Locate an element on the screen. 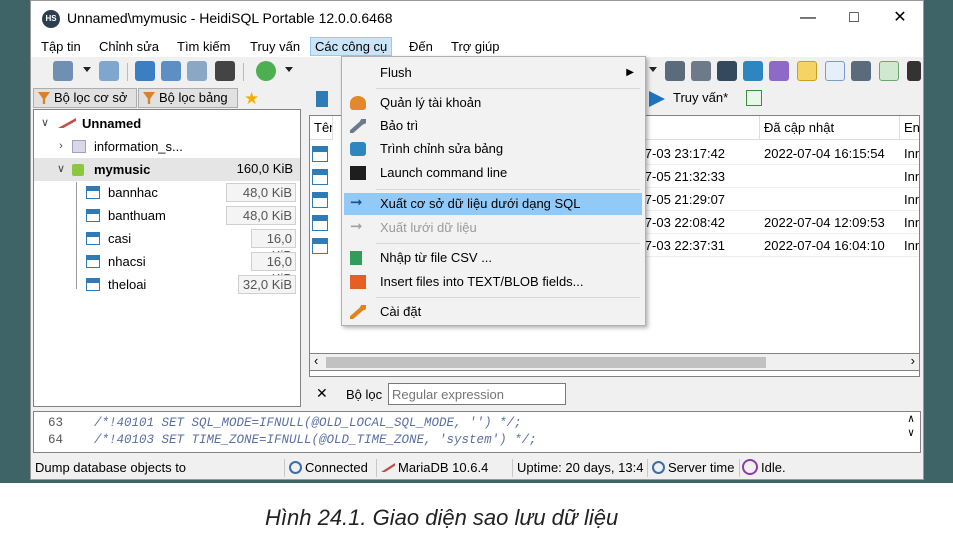 This screenshot has height=537, width=953. submenu-arrow-icon: ▶ is located at coordinates (630, 72).